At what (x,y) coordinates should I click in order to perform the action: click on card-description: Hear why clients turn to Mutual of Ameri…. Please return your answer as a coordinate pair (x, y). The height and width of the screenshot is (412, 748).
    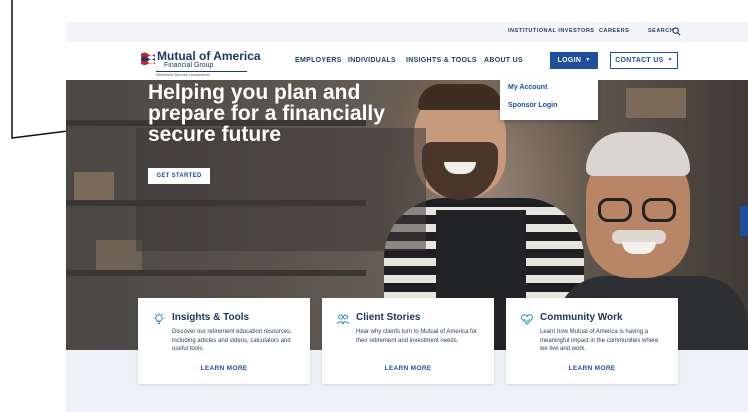
    Looking at the image, I should click on (417, 336).